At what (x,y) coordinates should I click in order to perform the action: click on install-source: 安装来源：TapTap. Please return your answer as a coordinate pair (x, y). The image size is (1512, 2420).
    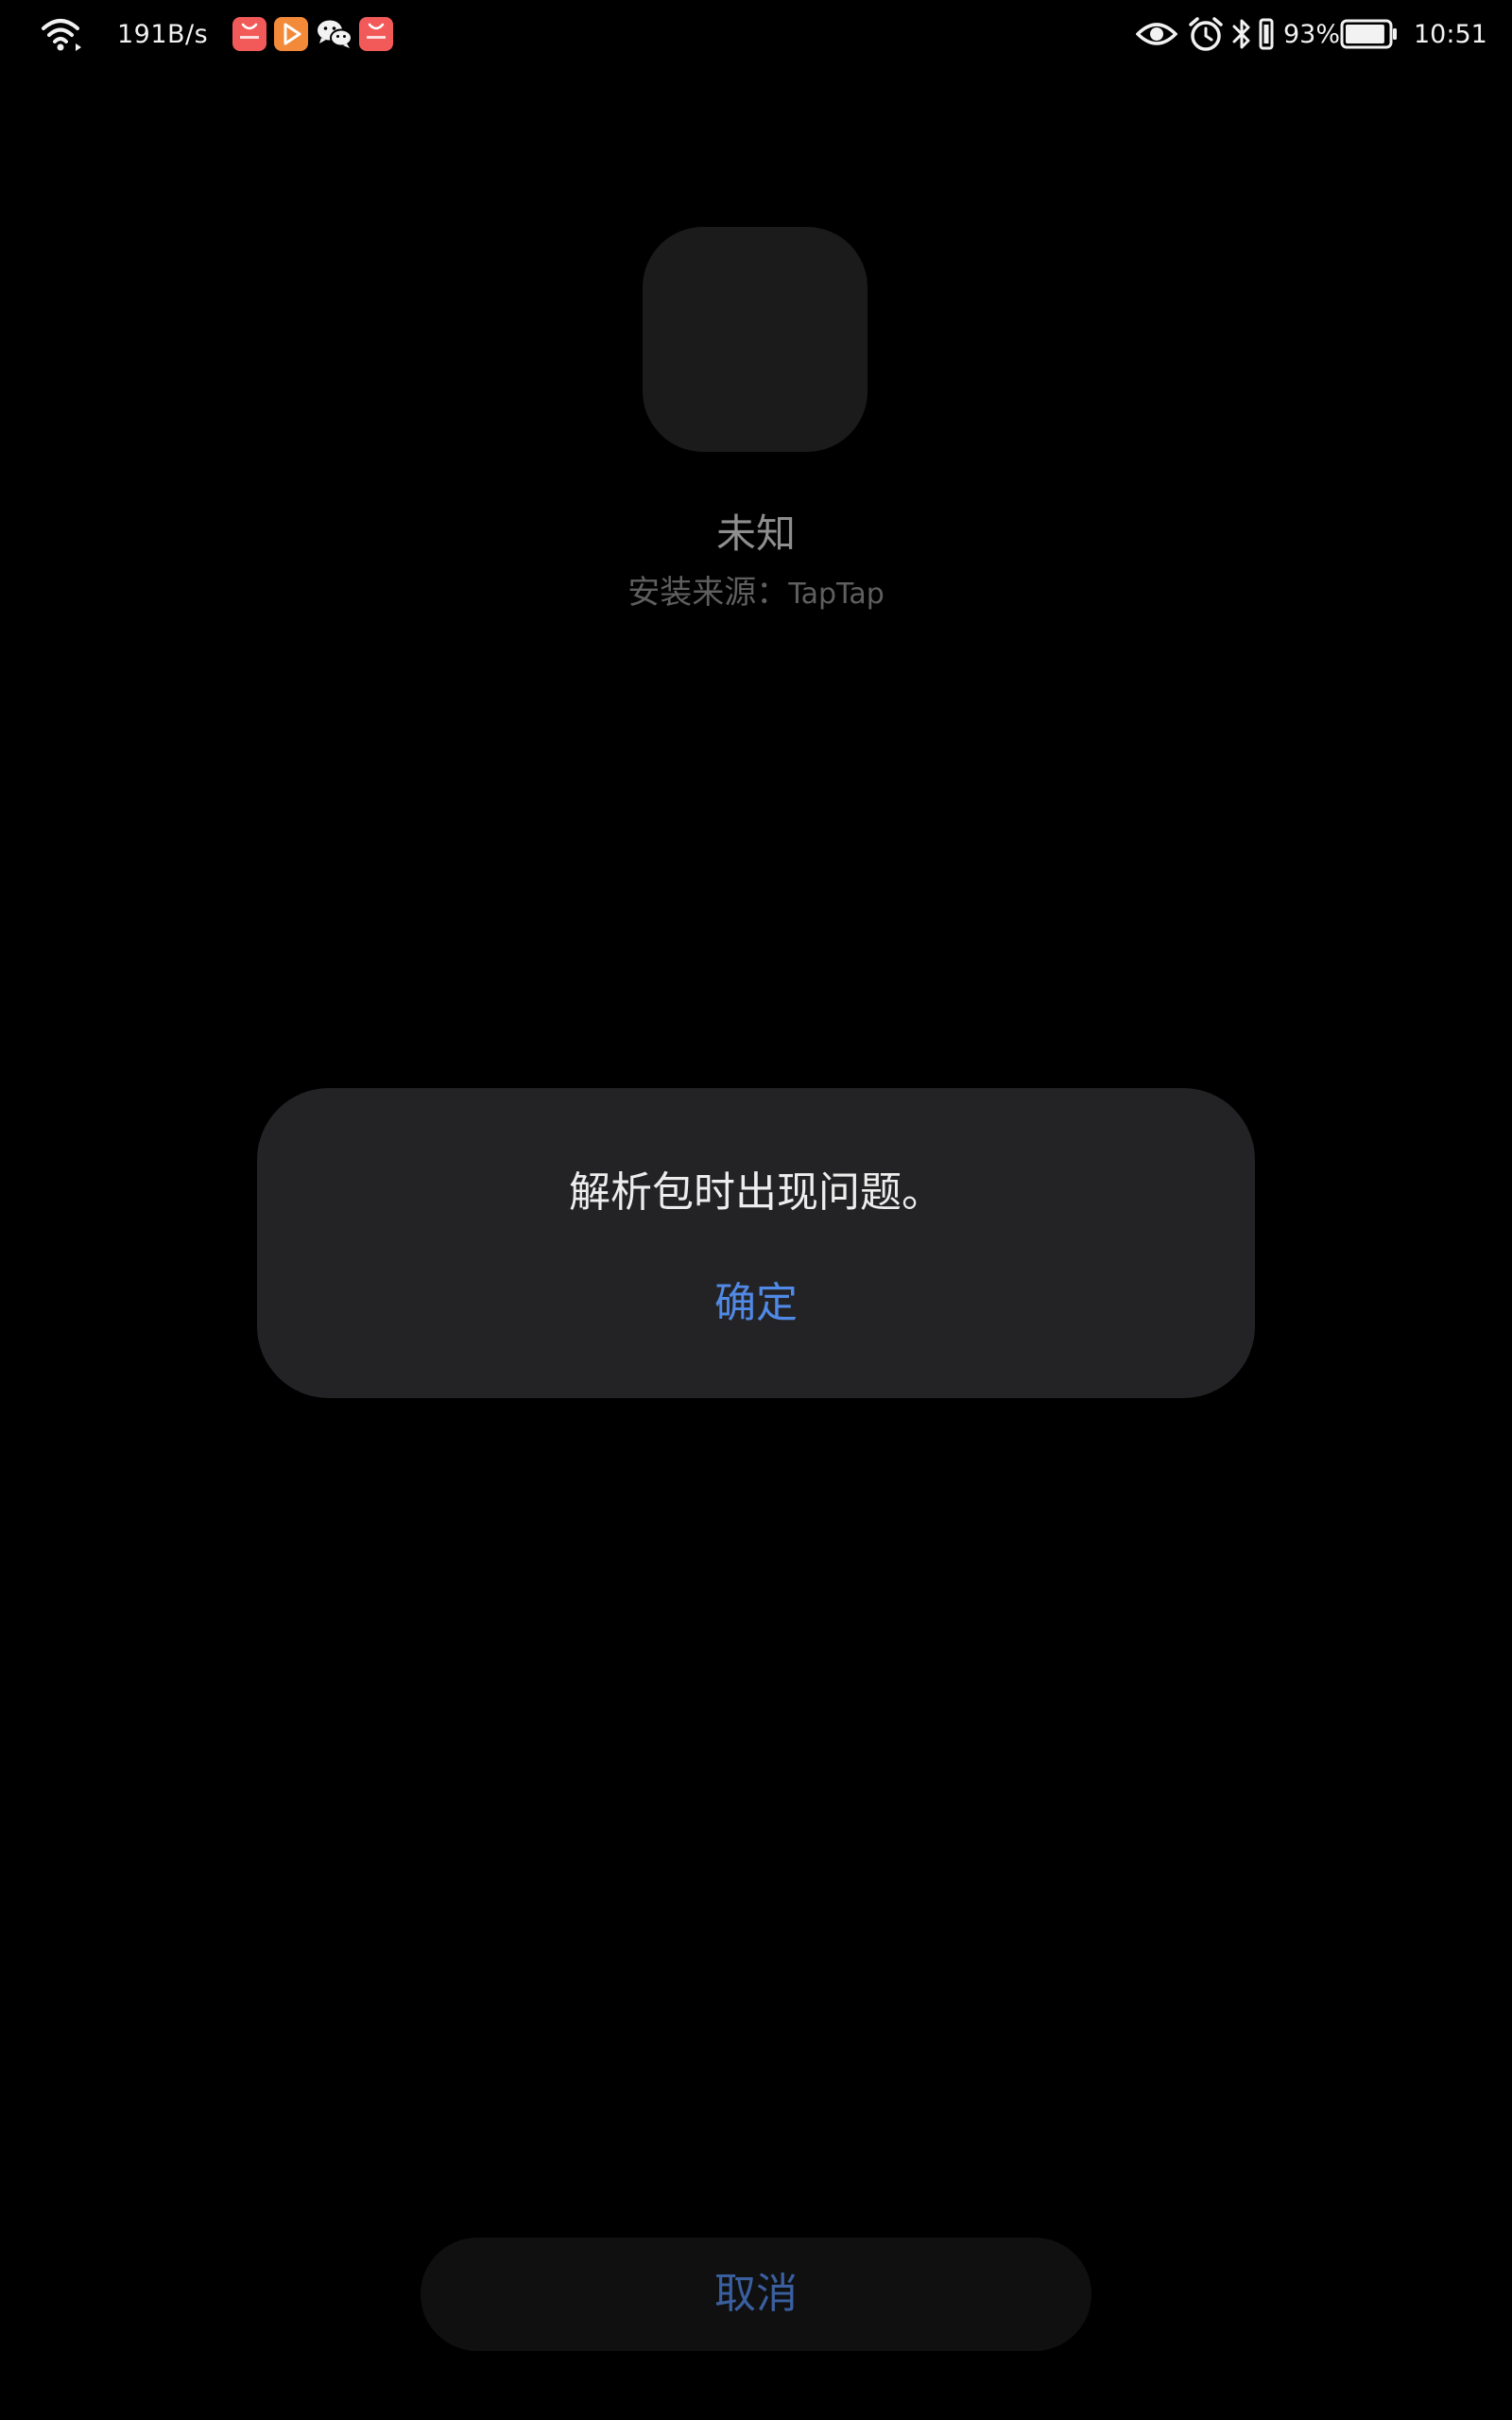
    Looking at the image, I should click on (756, 593).